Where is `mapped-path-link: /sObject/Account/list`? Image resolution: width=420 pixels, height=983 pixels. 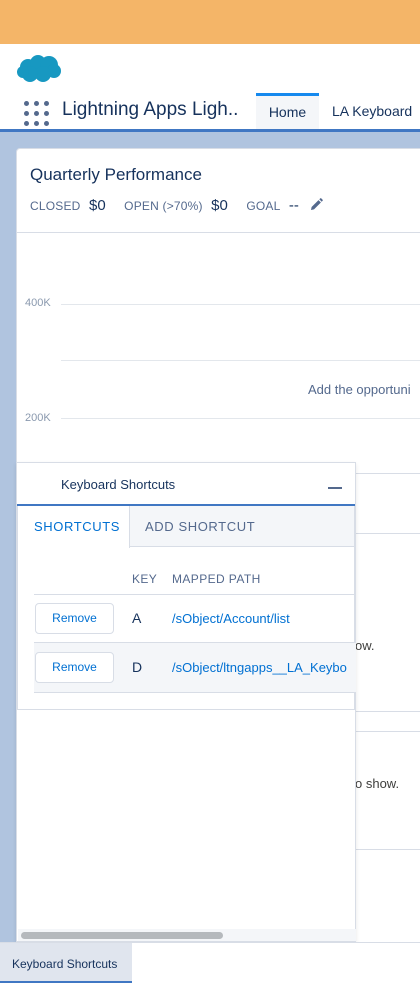
mapped-path-link: /sObject/Account/list is located at coordinates (264, 618).